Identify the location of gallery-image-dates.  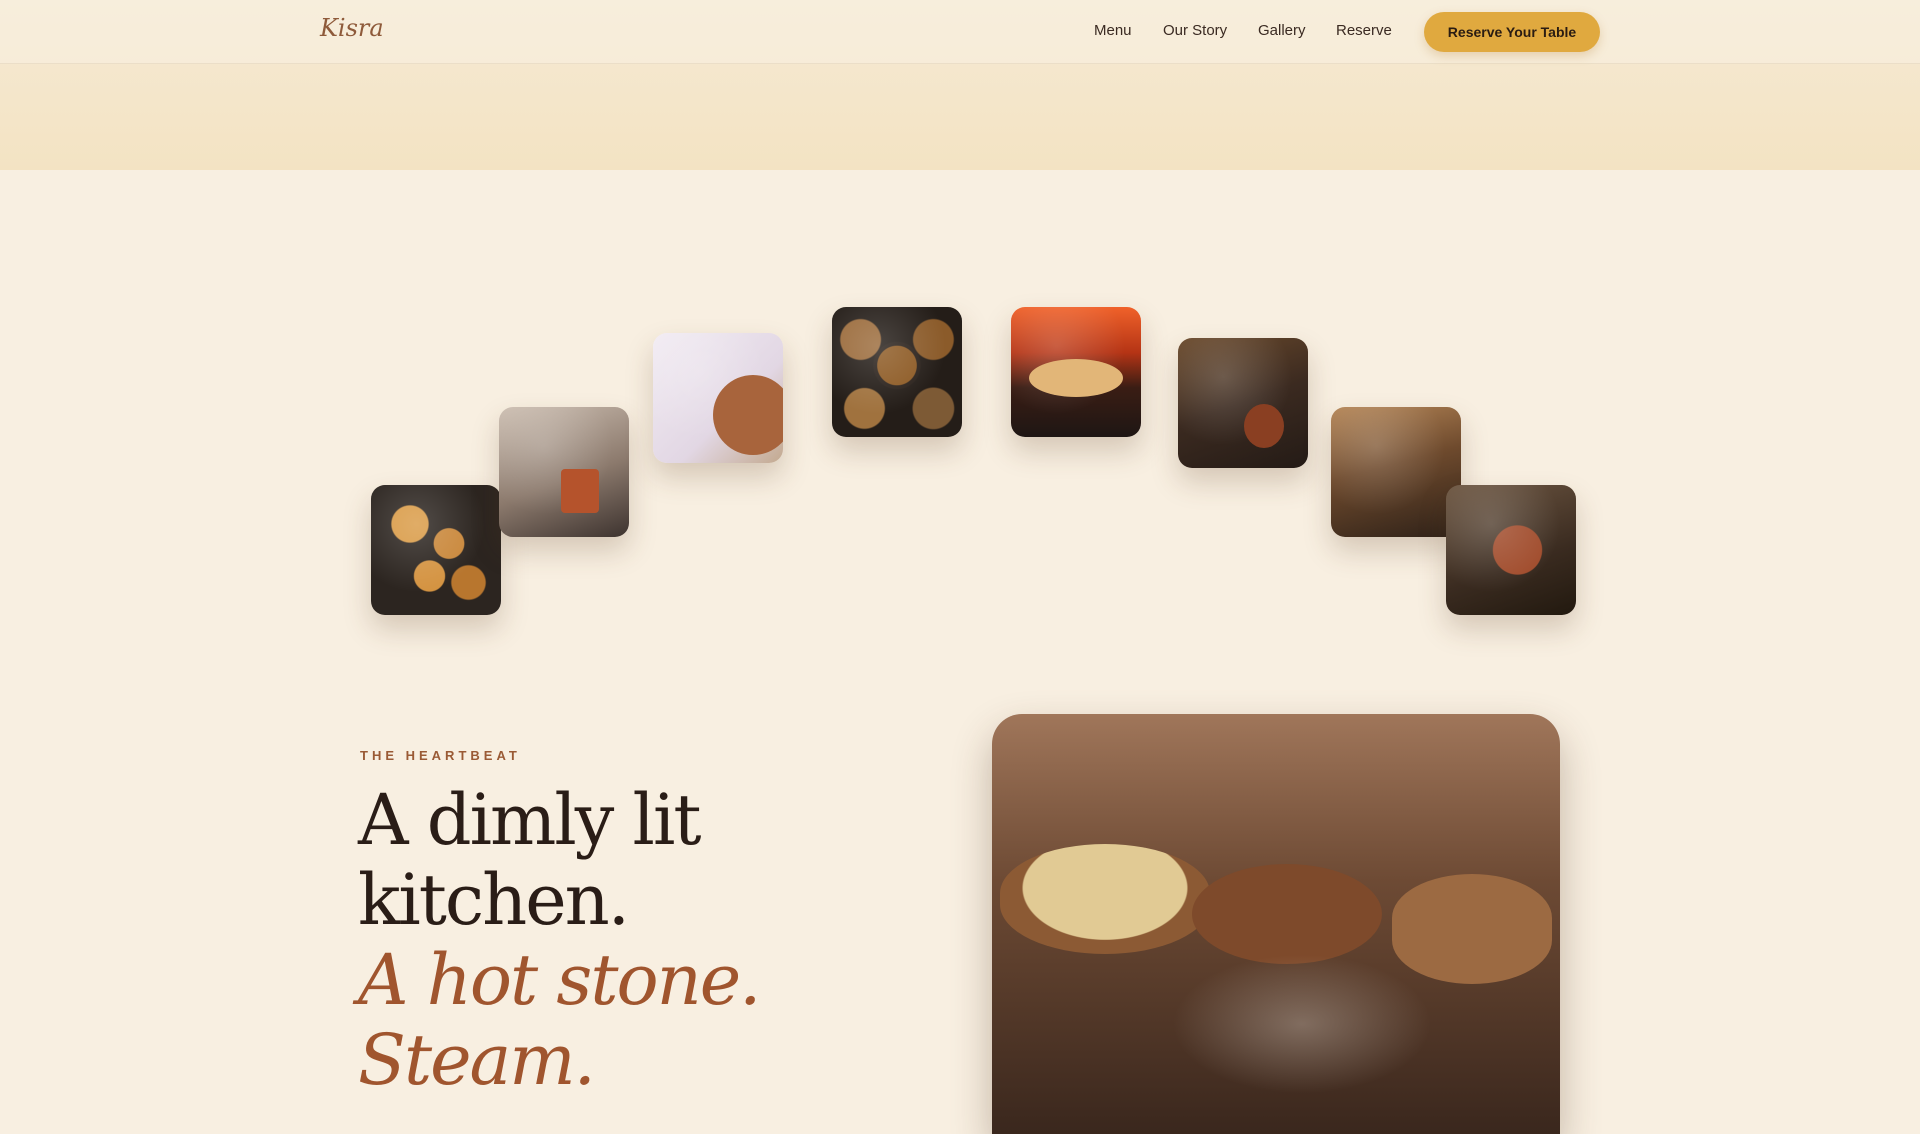
(436, 550).